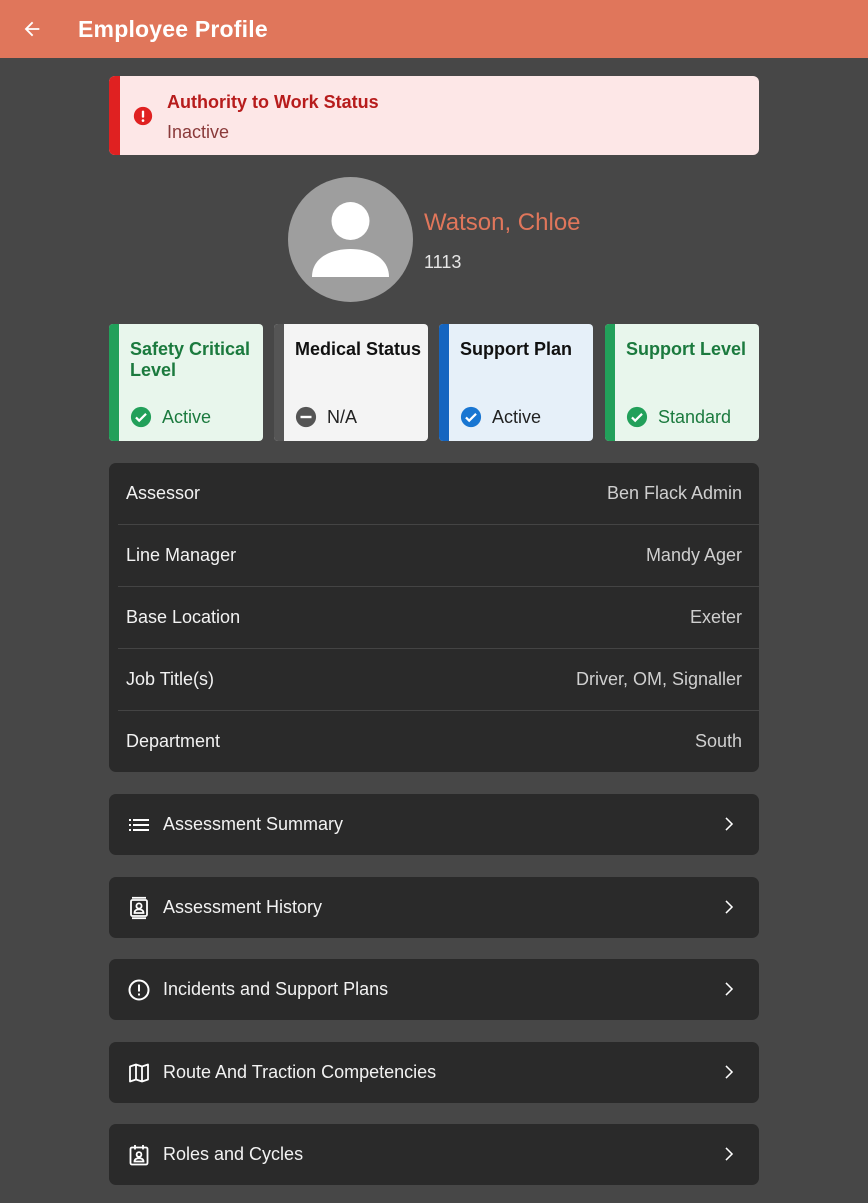 This screenshot has height=1203, width=868. What do you see at coordinates (358, 349) in the screenshot?
I see `status-card-title: Medical Status` at bounding box center [358, 349].